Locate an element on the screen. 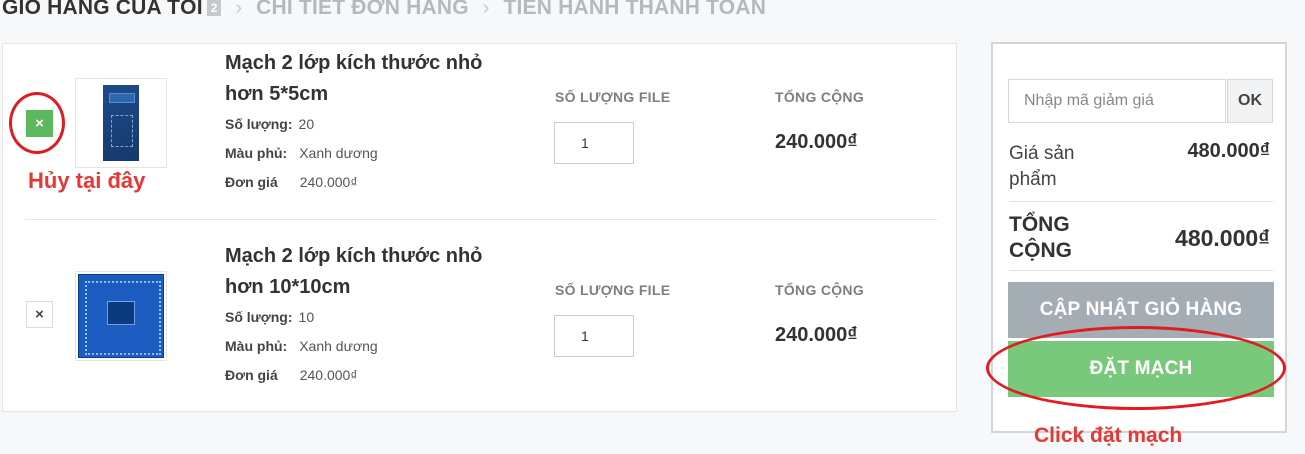  spec-value: 10 is located at coordinates (306, 317).